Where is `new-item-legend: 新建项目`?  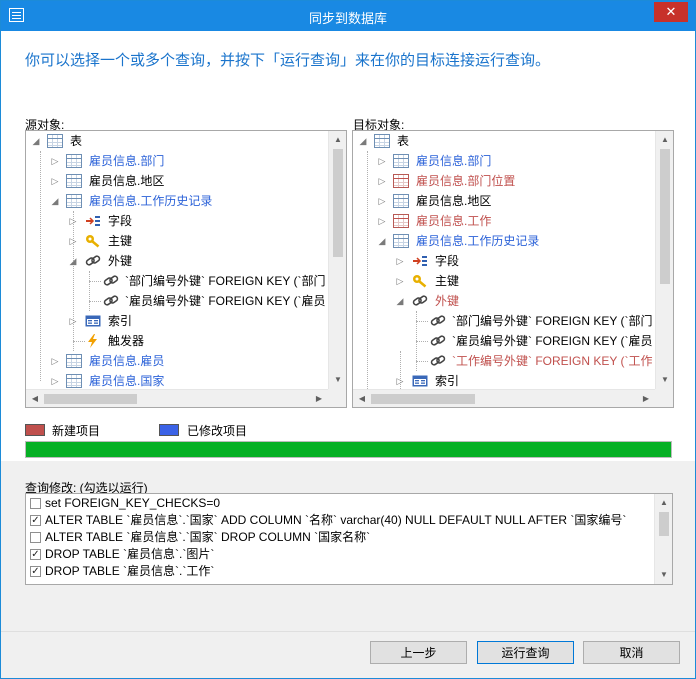
new-item-legend: 新建项目 is located at coordinates (76, 431).